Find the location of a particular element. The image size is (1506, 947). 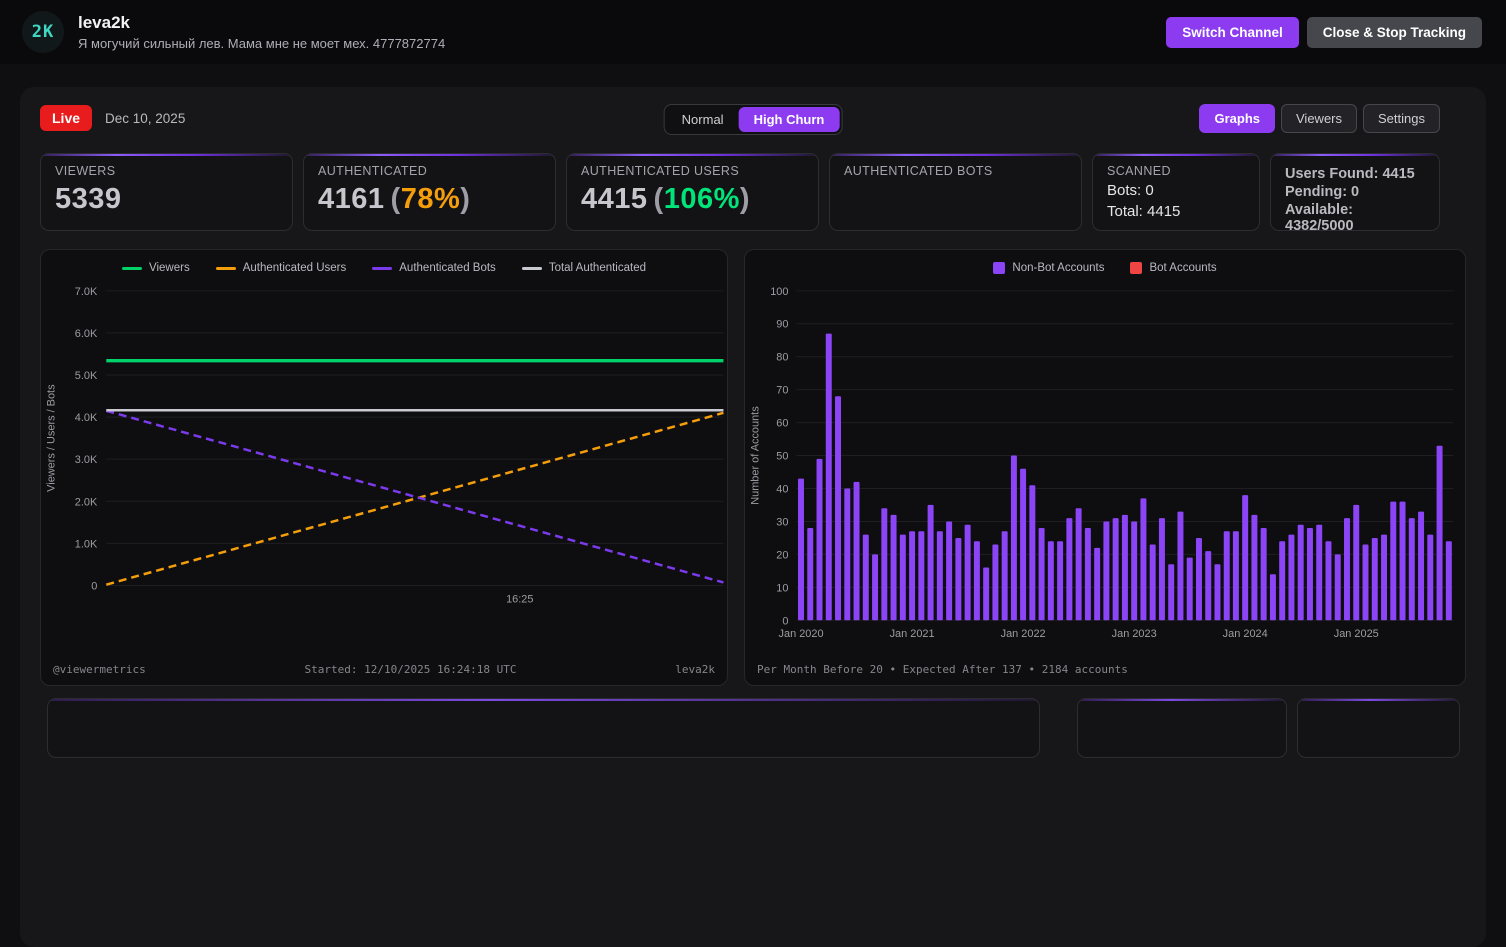

tab-viewers: Viewers is located at coordinates (1319, 118).